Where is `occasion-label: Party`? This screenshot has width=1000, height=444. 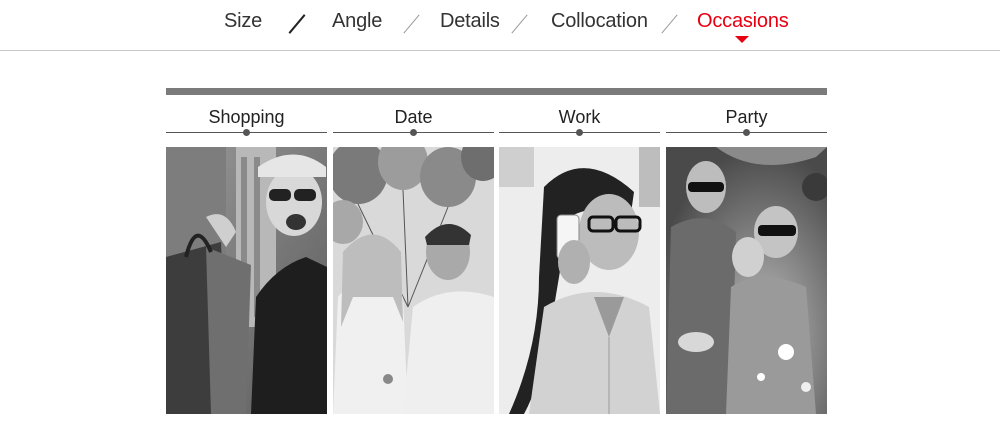 occasion-label: Party is located at coordinates (746, 117).